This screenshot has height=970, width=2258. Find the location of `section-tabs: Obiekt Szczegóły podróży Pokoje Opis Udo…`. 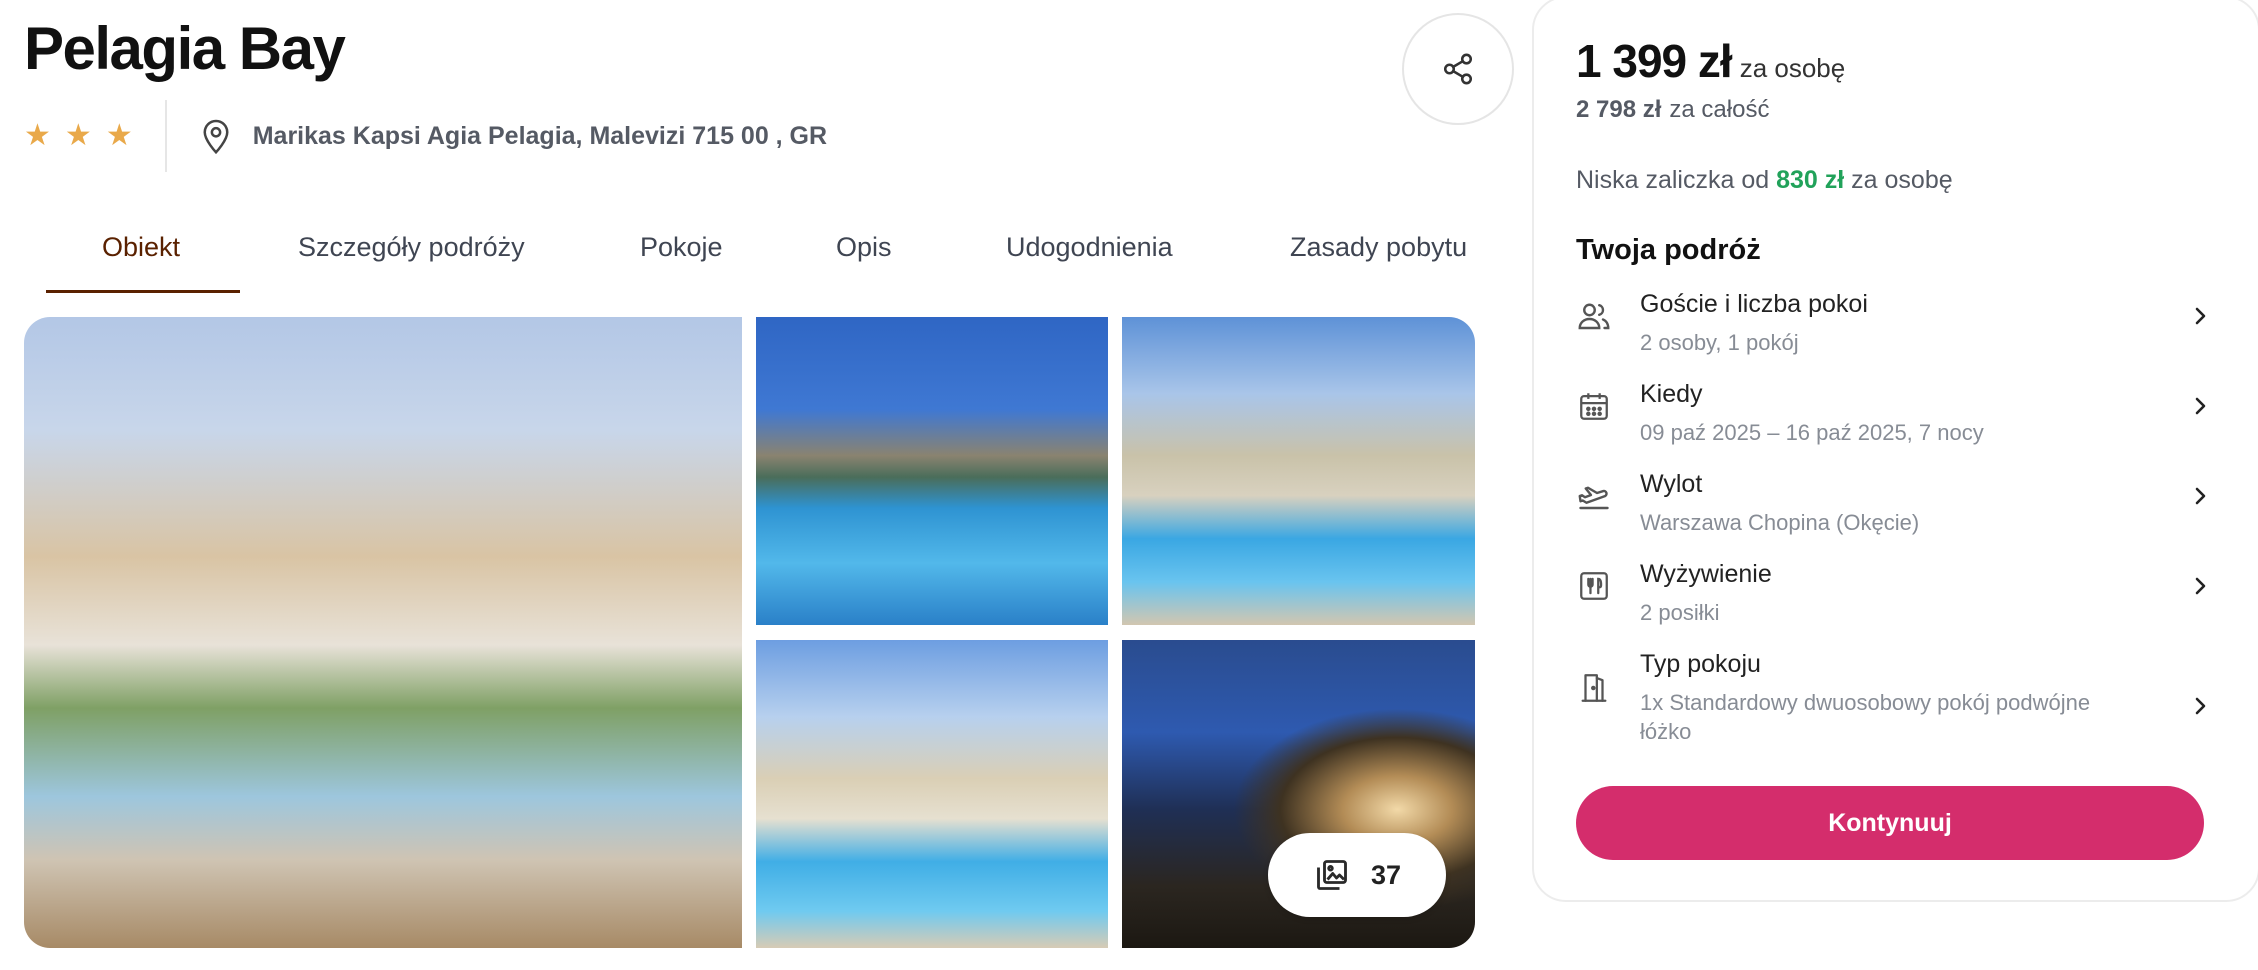

section-tabs: Obiekt Szczegóły podróży Pokoje Opis Udo… is located at coordinates (766, 259).